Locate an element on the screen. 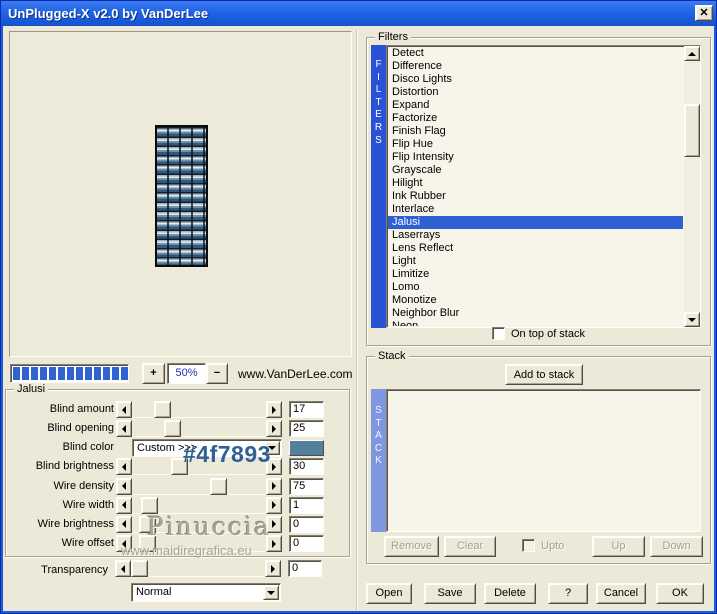 Image resolution: width=717 pixels, height=614 pixels. upto-checkbox is located at coordinates (528, 545).